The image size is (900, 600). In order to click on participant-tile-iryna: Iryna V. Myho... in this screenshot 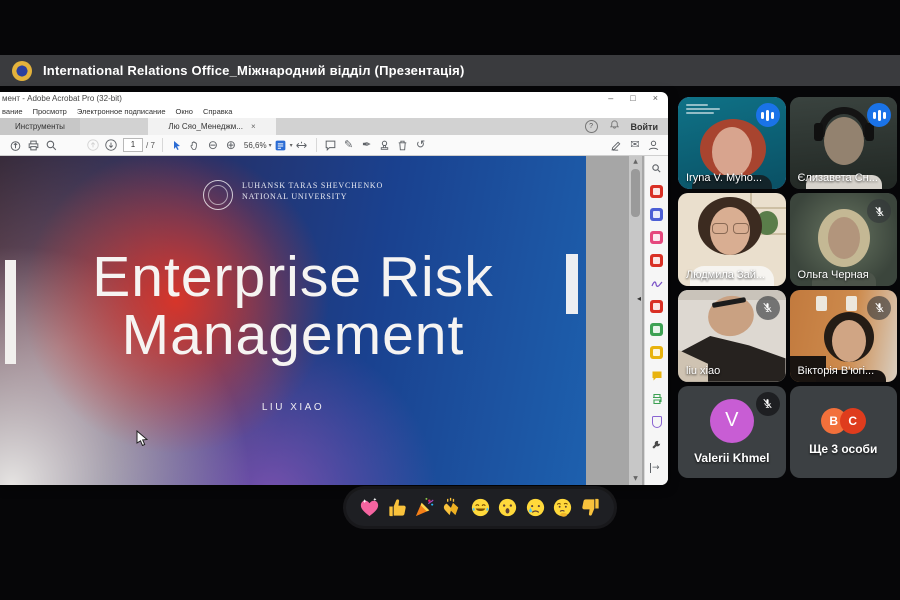, I will do `click(732, 143)`.